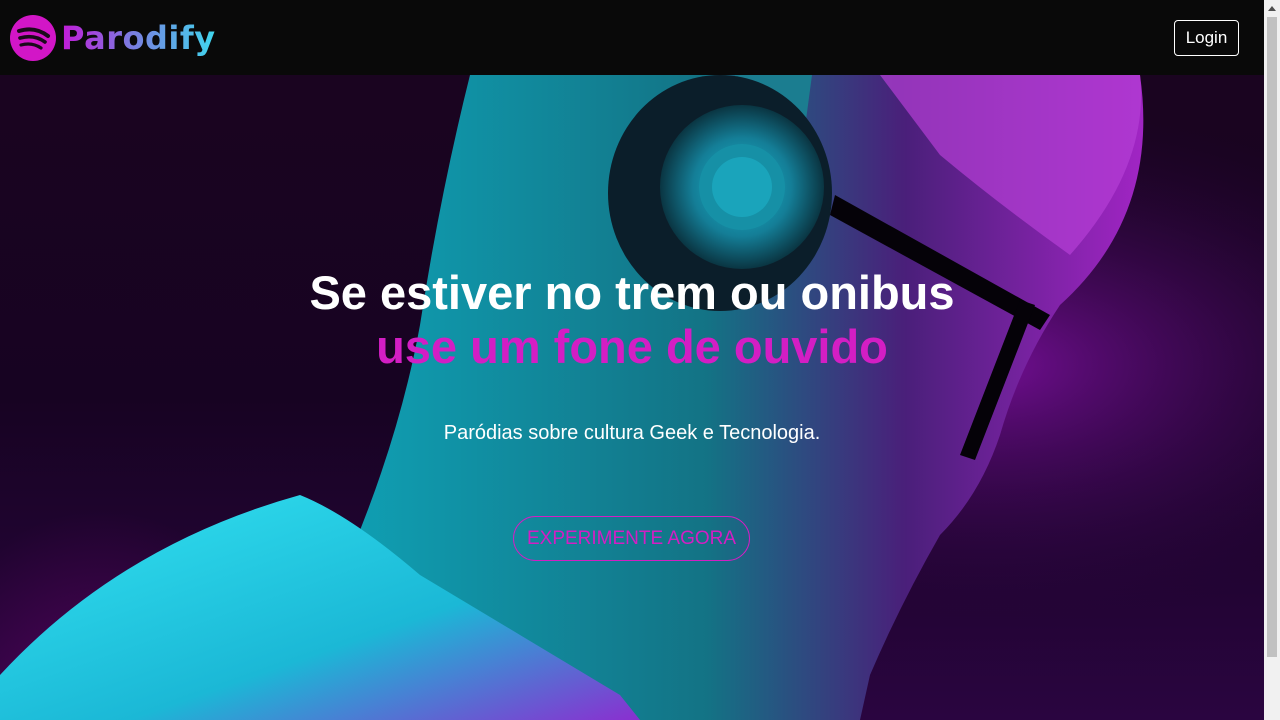  I want to click on vertical-scrollbar, so click(1272, 360).